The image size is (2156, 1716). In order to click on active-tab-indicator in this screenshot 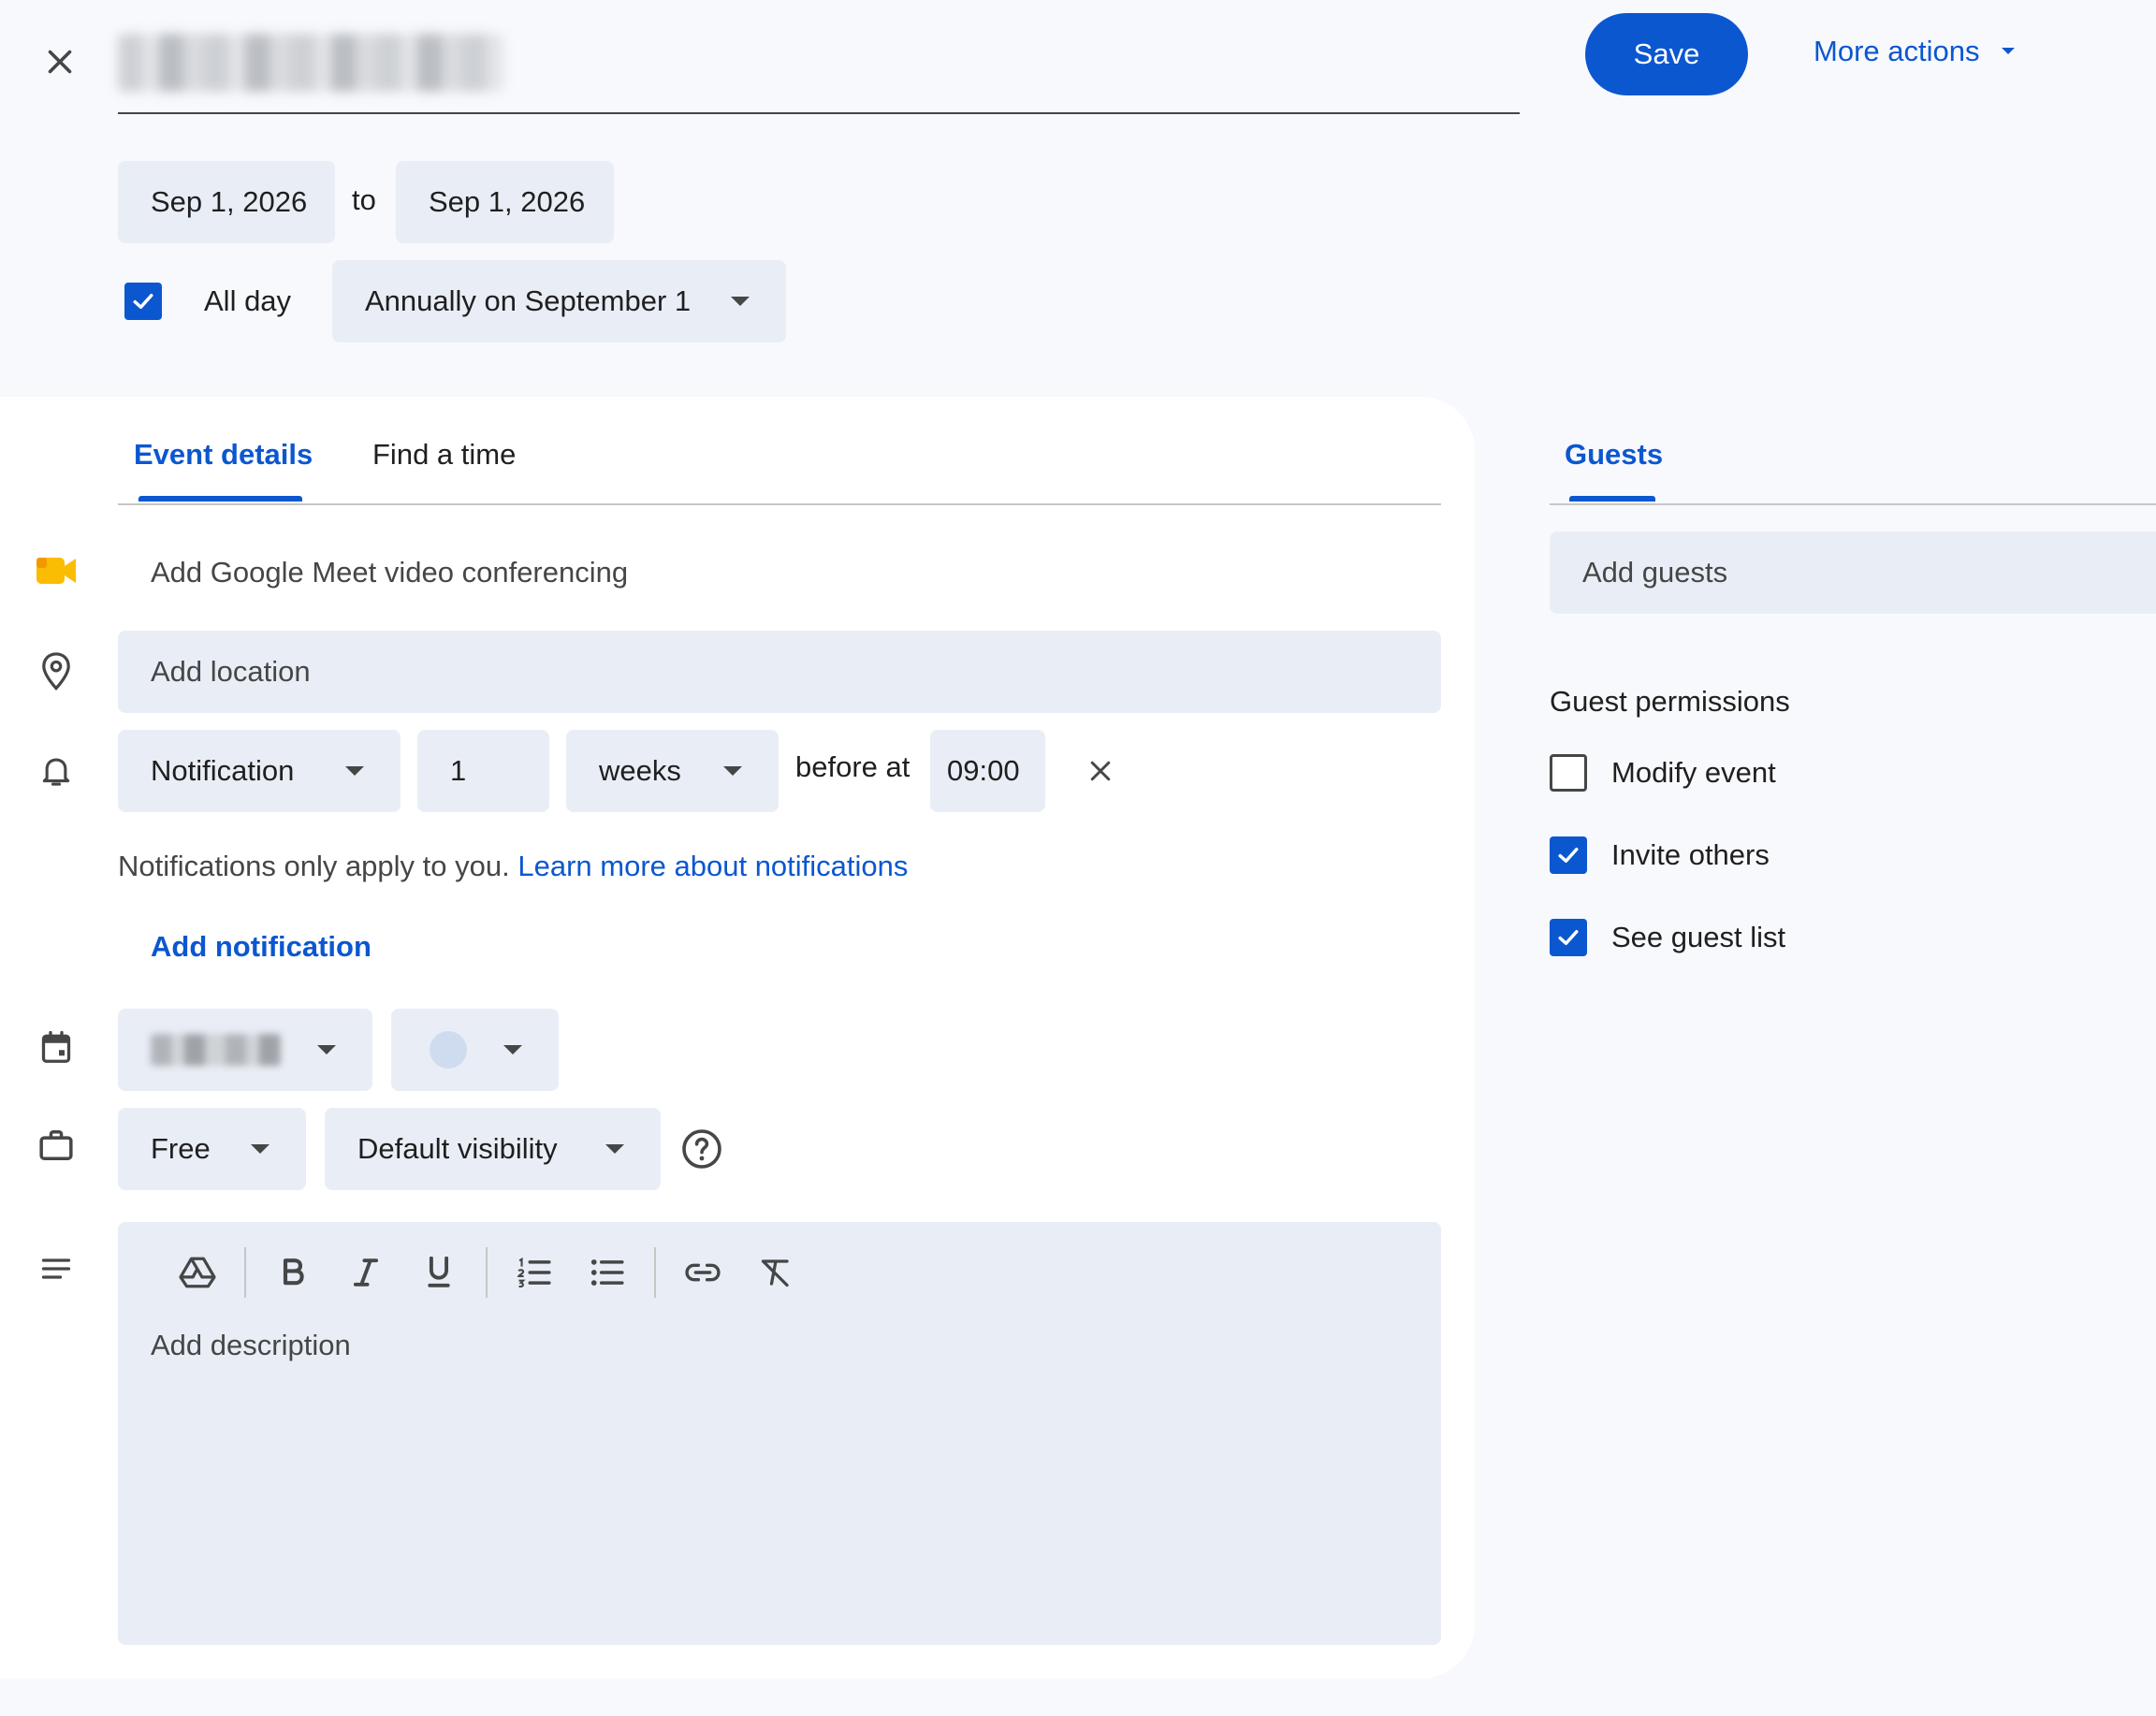, I will do `click(220, 499)`.